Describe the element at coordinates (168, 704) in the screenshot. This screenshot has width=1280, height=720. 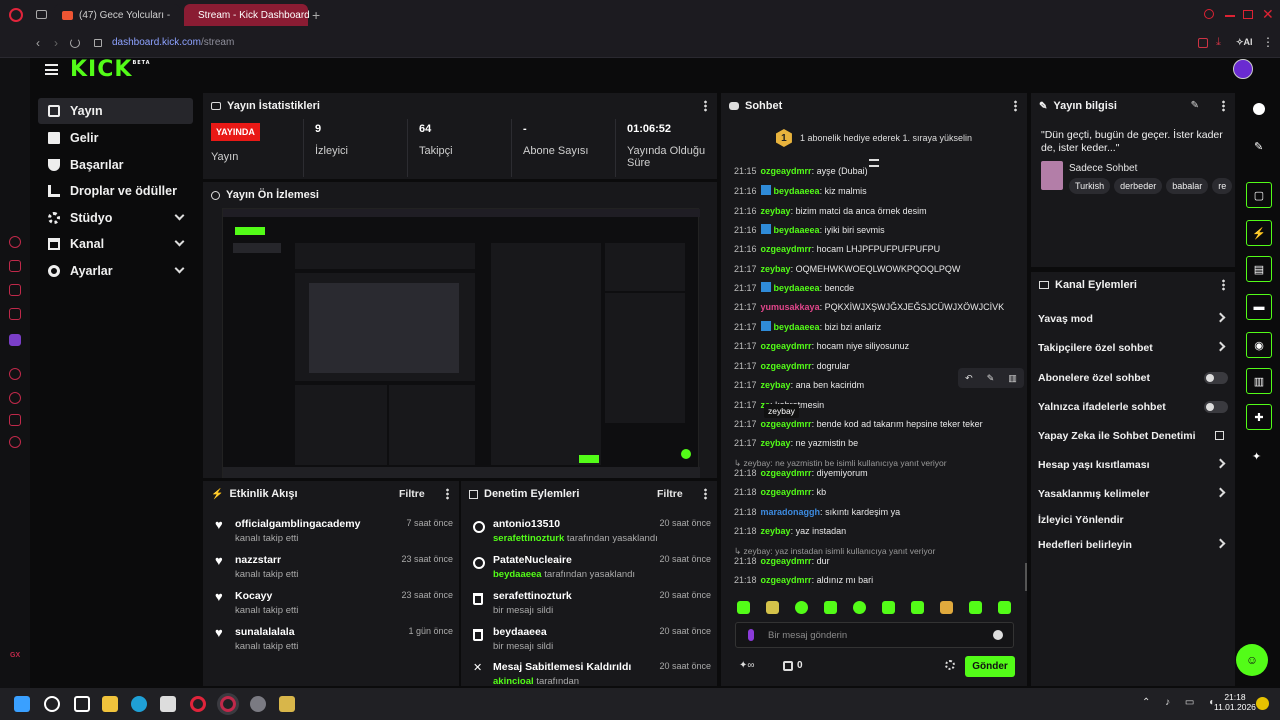
I see `store-icon` at that location.